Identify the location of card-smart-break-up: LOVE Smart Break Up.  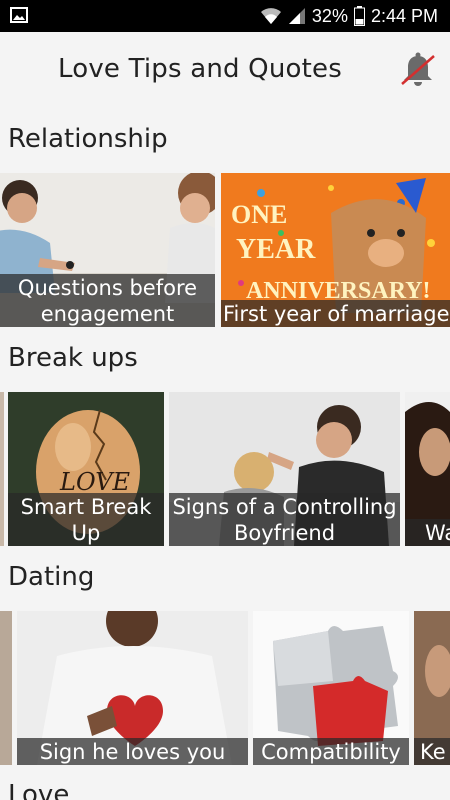
(86, 469).